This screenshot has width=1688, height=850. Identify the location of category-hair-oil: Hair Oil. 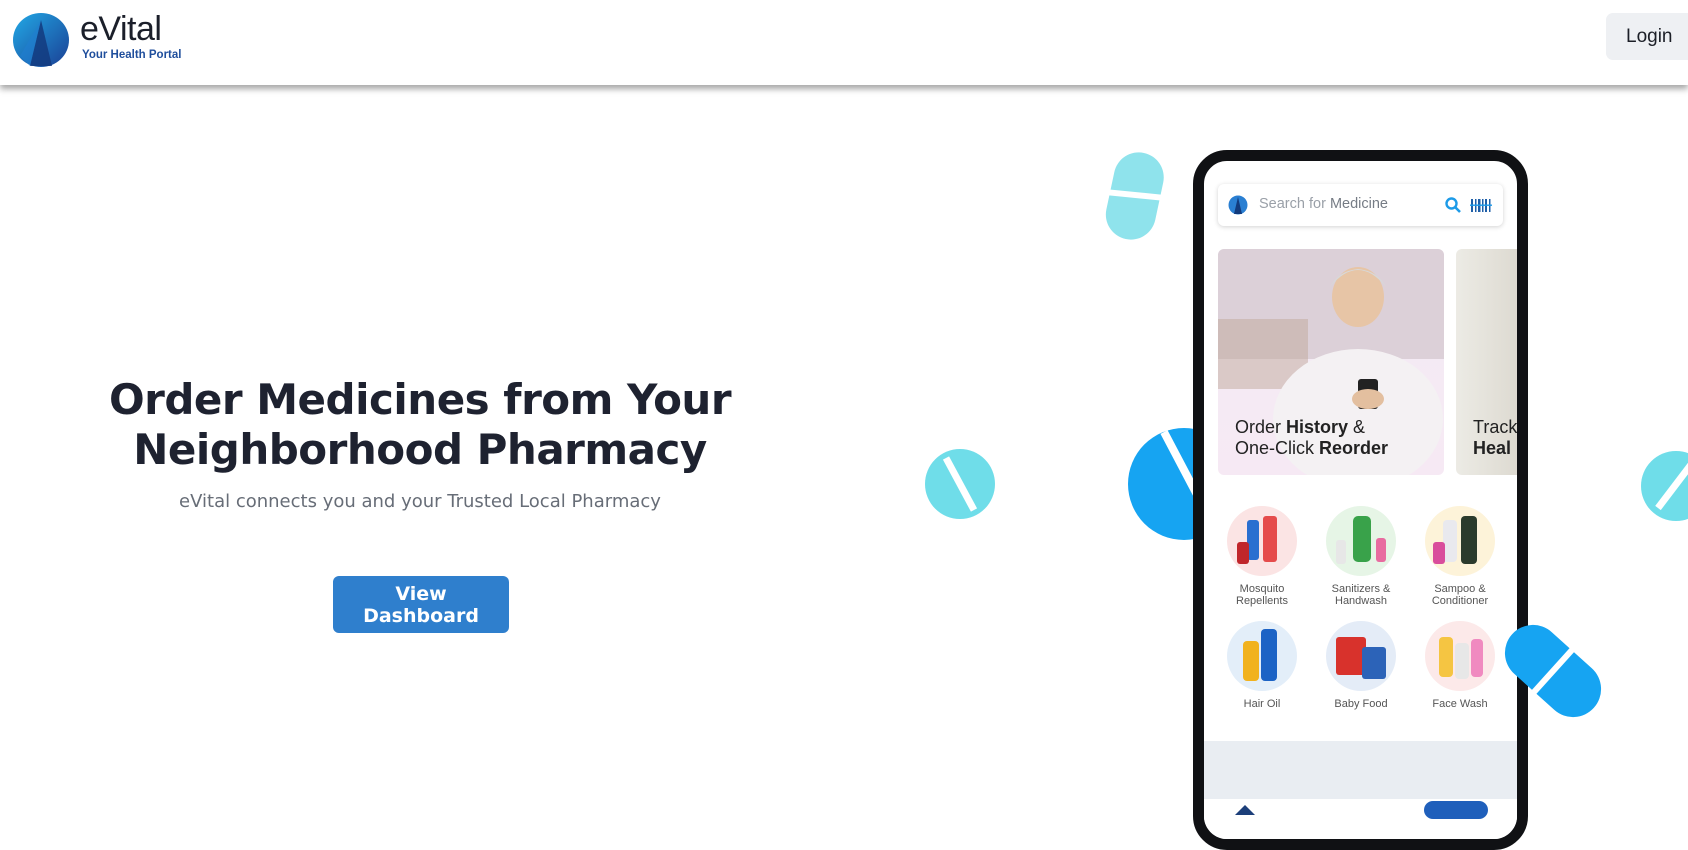
(1262, 665).